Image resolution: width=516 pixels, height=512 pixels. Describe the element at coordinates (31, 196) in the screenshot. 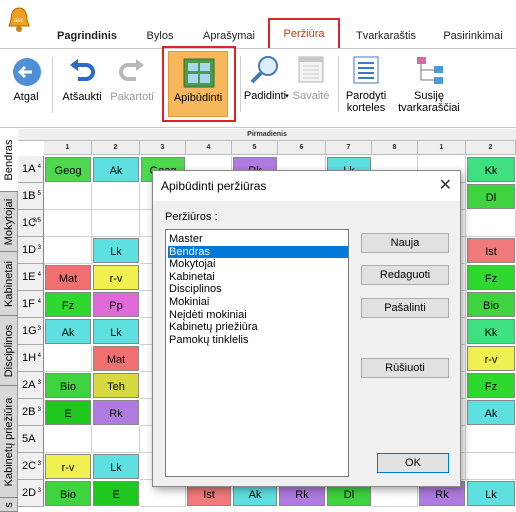

I see `row-label-1b: 1B 5` at that location.